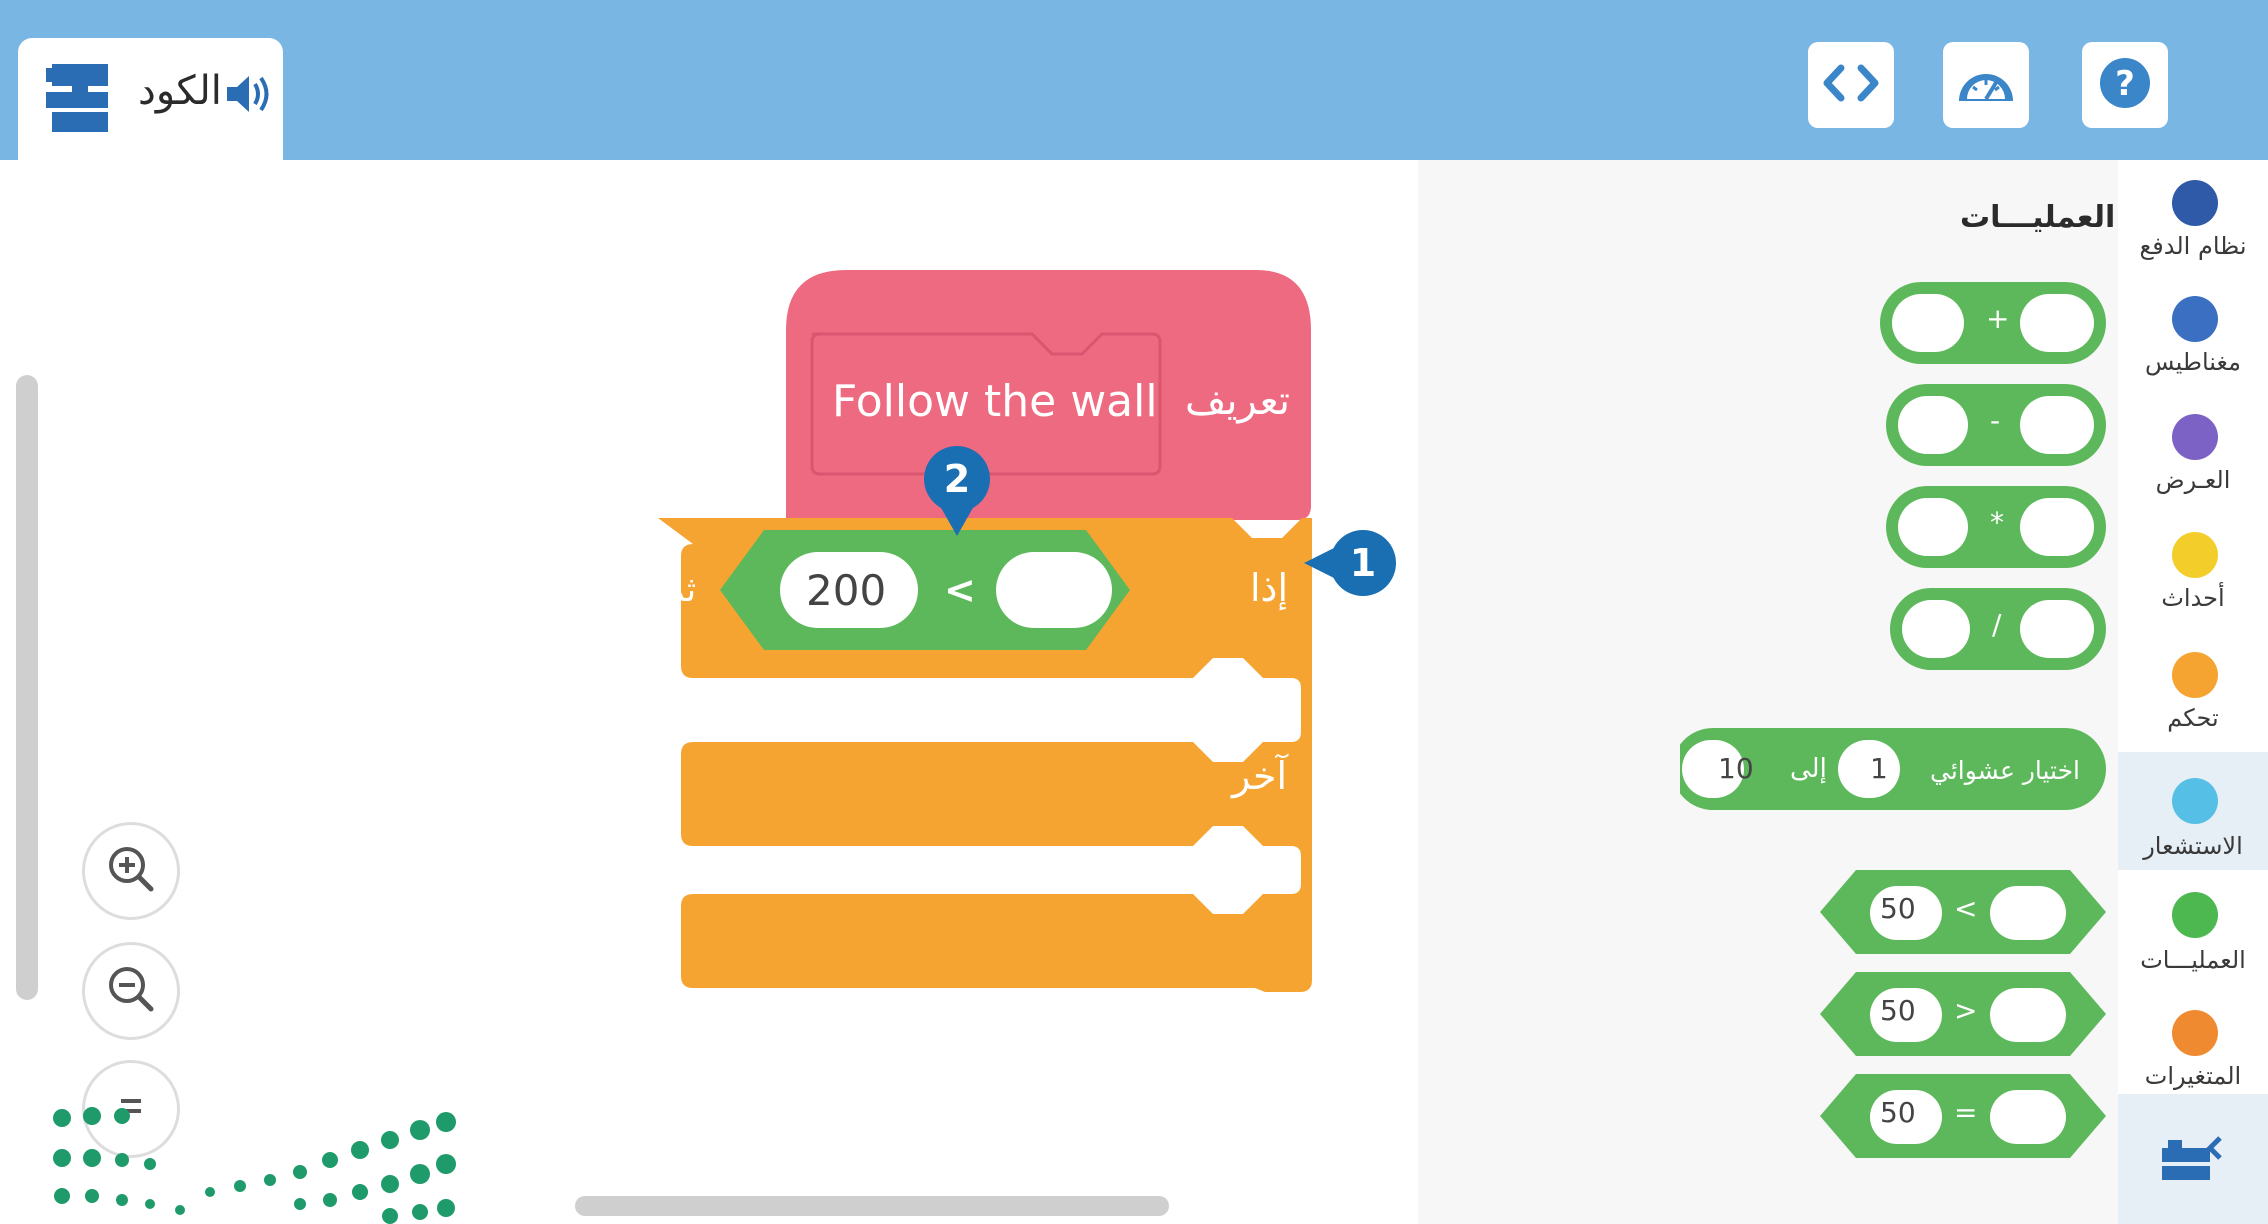 The width and height of the screenshot is (2268, 1224). I want to click on compare-operator: <, so click(960, 590).